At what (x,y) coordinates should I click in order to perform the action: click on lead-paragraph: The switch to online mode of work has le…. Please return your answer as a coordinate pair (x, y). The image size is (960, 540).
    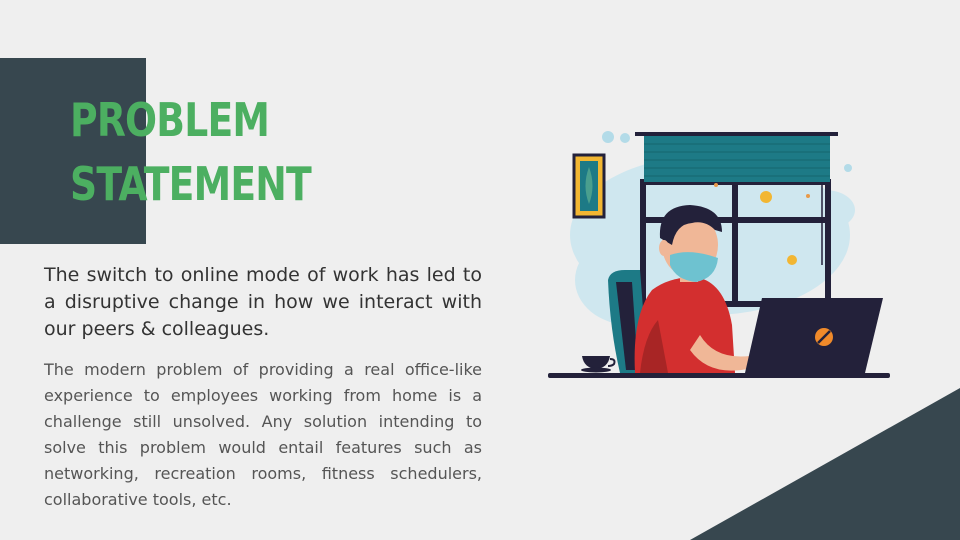
    Looking at the image, I should click on (263, 302).